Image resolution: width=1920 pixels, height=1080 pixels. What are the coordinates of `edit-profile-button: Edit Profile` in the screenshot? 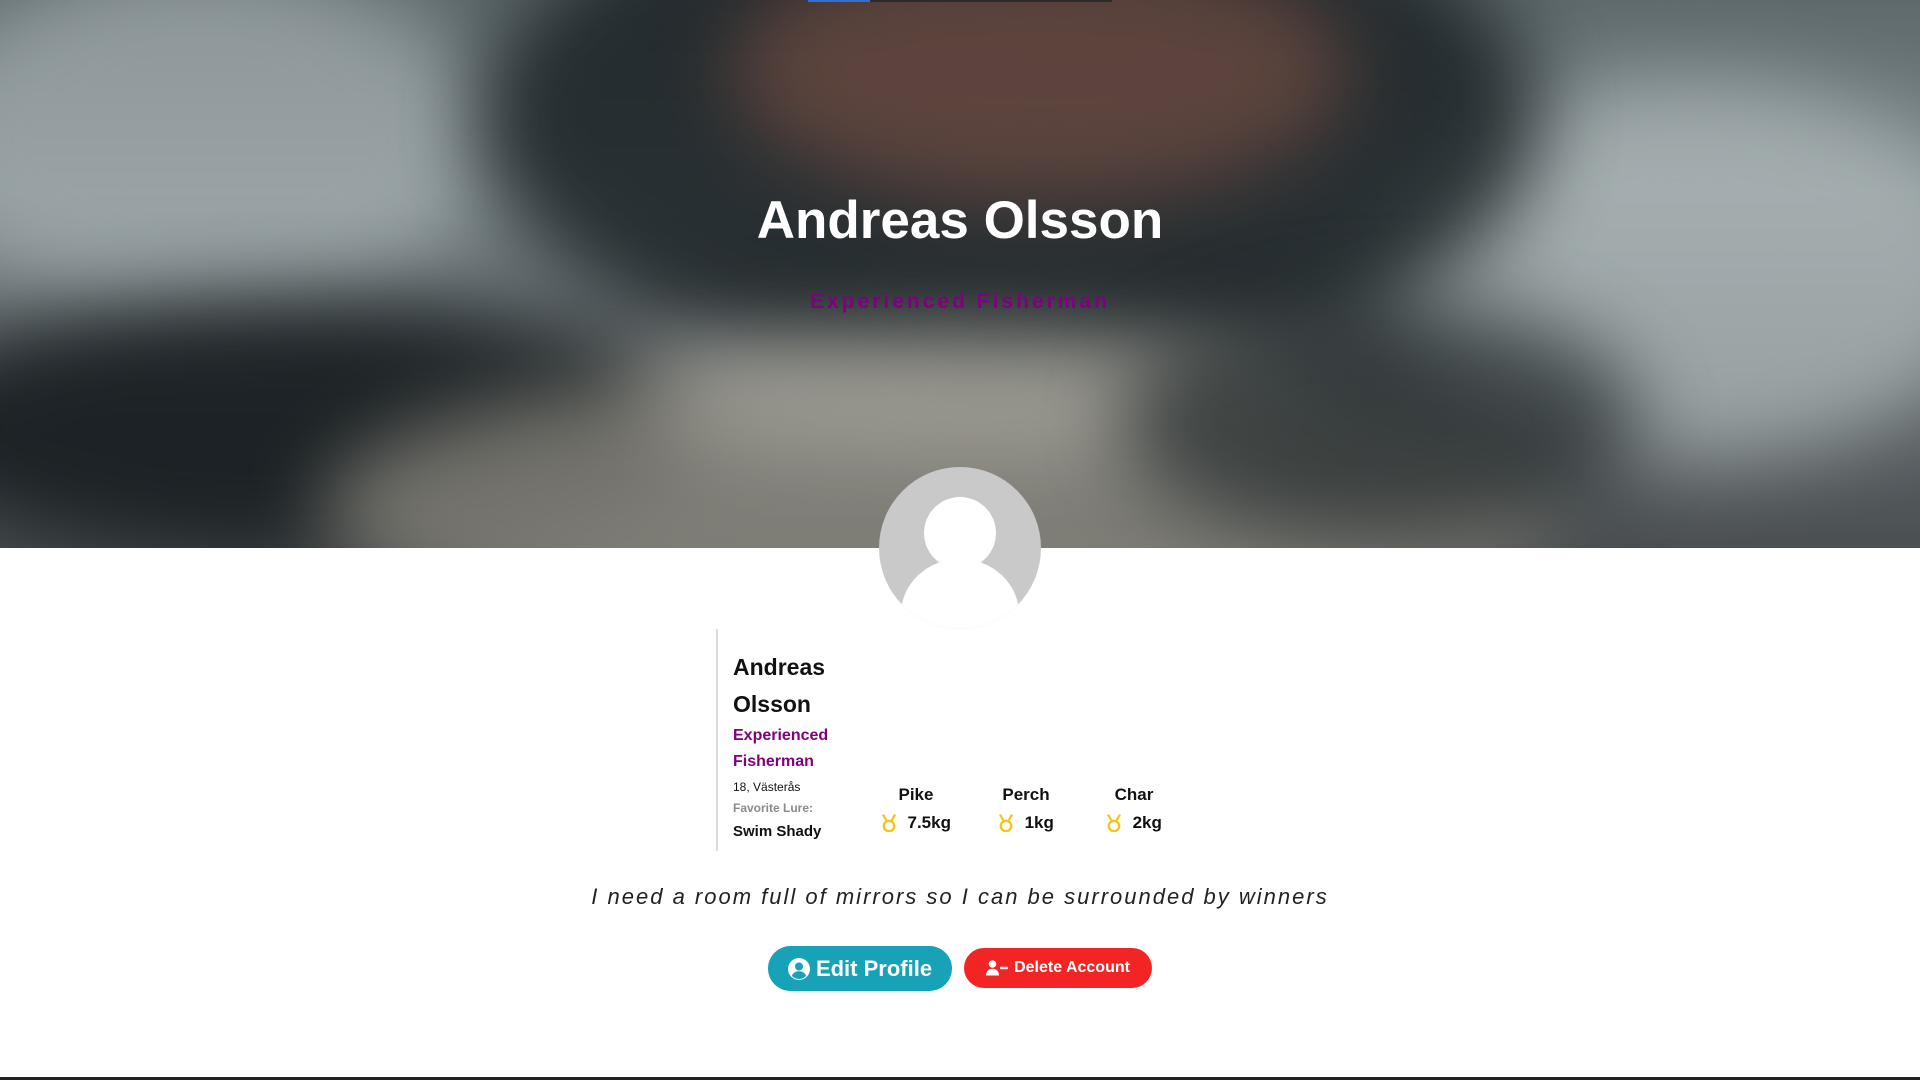 It's located at (860, 968).